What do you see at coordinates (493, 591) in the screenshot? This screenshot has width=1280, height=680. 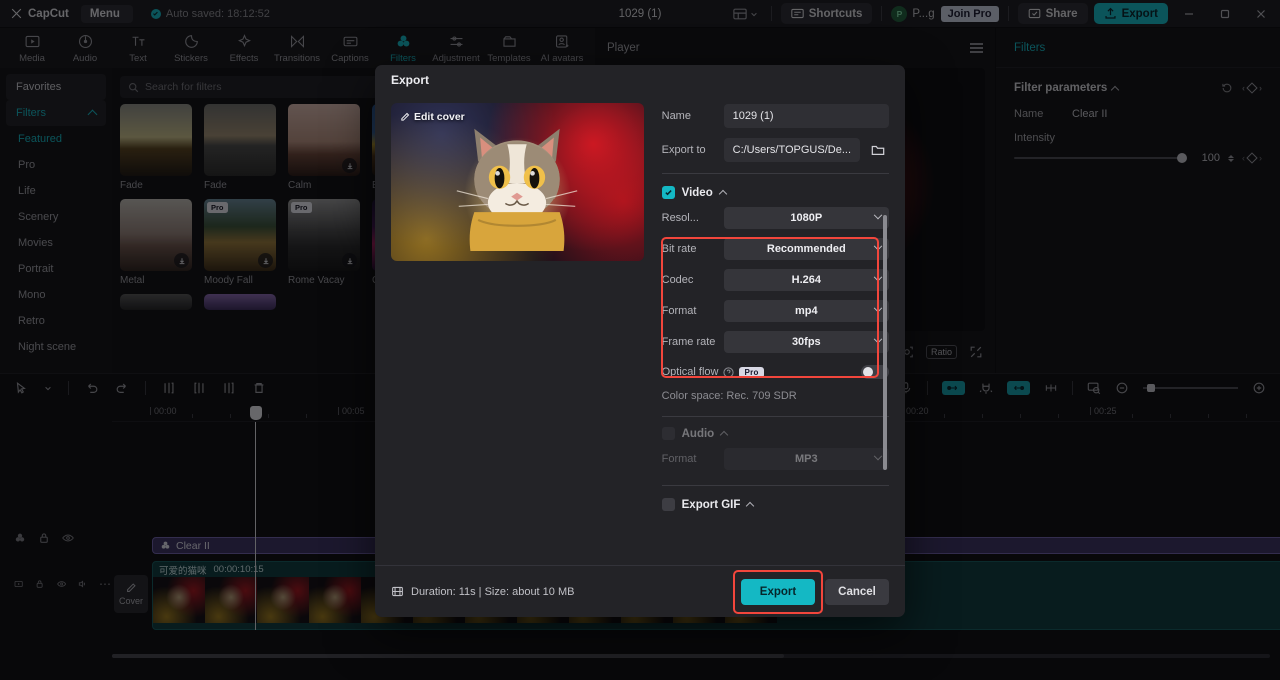 I see `duration-text: Duration: 11s | Size: about 10 MB` at bounding box center [493, 591].